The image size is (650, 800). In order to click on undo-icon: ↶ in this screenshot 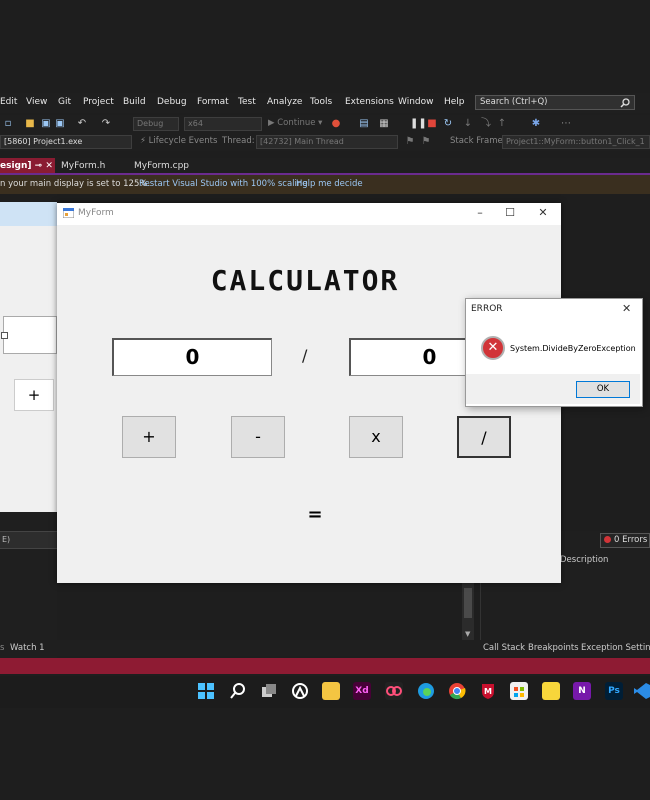, I will do `click(82, 123)`.